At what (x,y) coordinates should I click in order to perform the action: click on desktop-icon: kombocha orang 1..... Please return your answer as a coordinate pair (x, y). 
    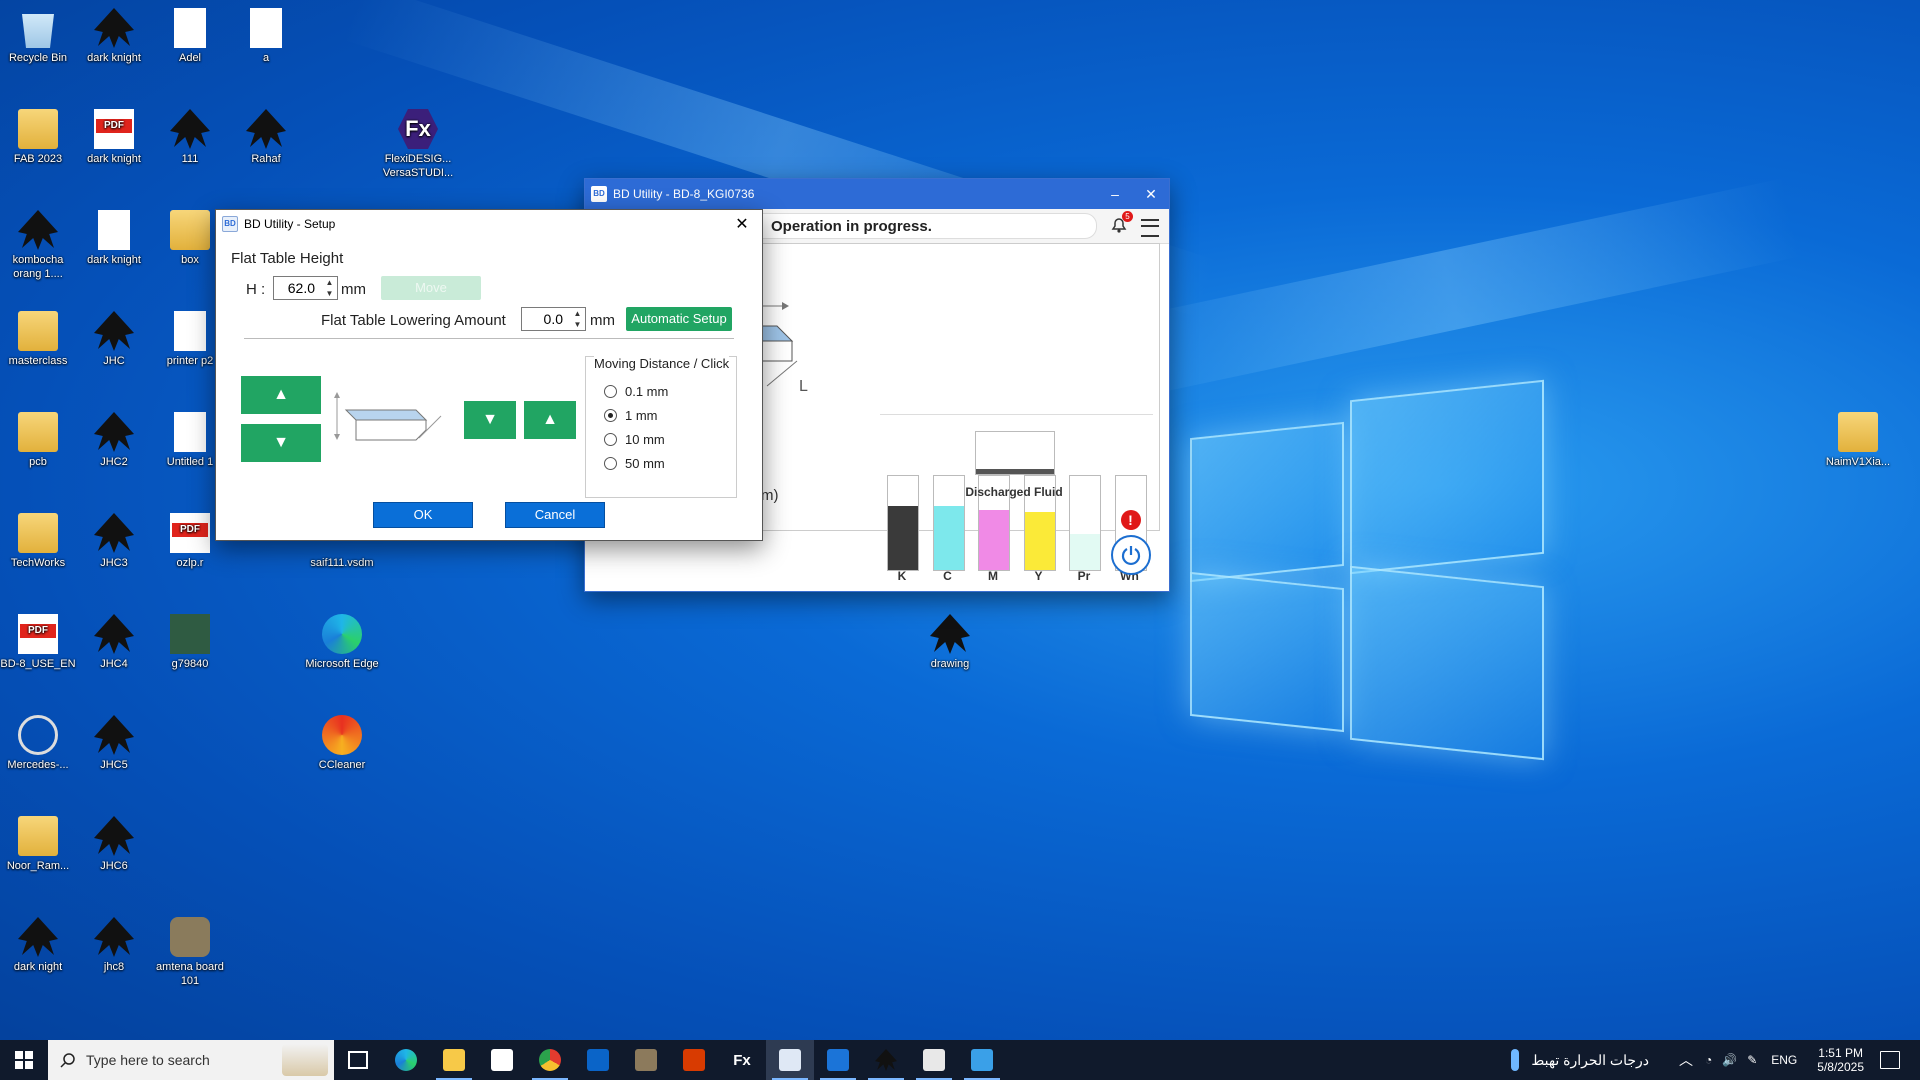
    Looking at the image, I should click on (38, 245).